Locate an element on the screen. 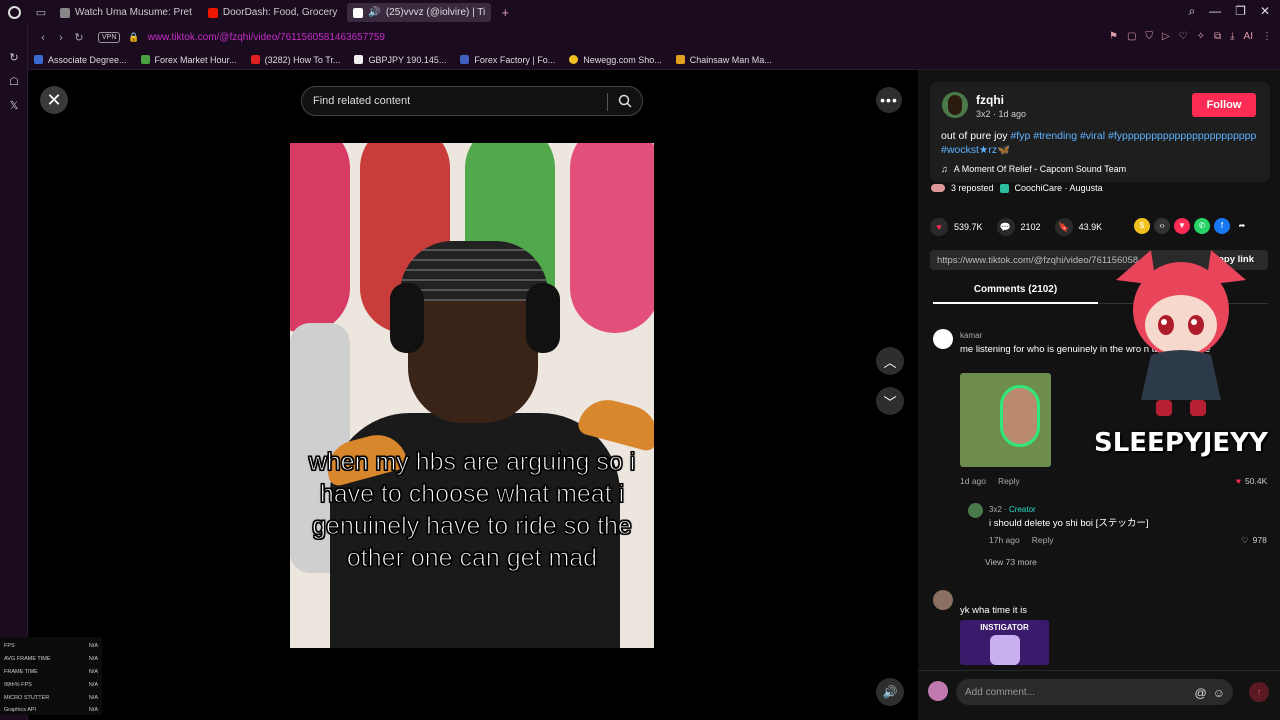  bookmark-favicon-icon is located at coordinates (465, 59).